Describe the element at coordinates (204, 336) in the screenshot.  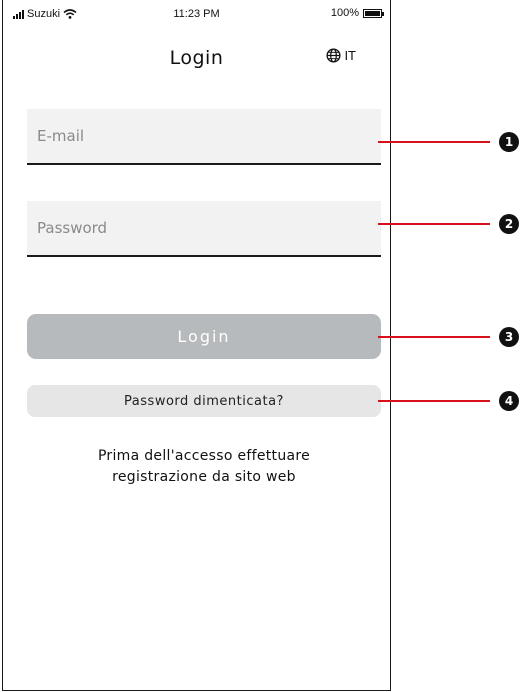
I see `login-button: Login` at that location.